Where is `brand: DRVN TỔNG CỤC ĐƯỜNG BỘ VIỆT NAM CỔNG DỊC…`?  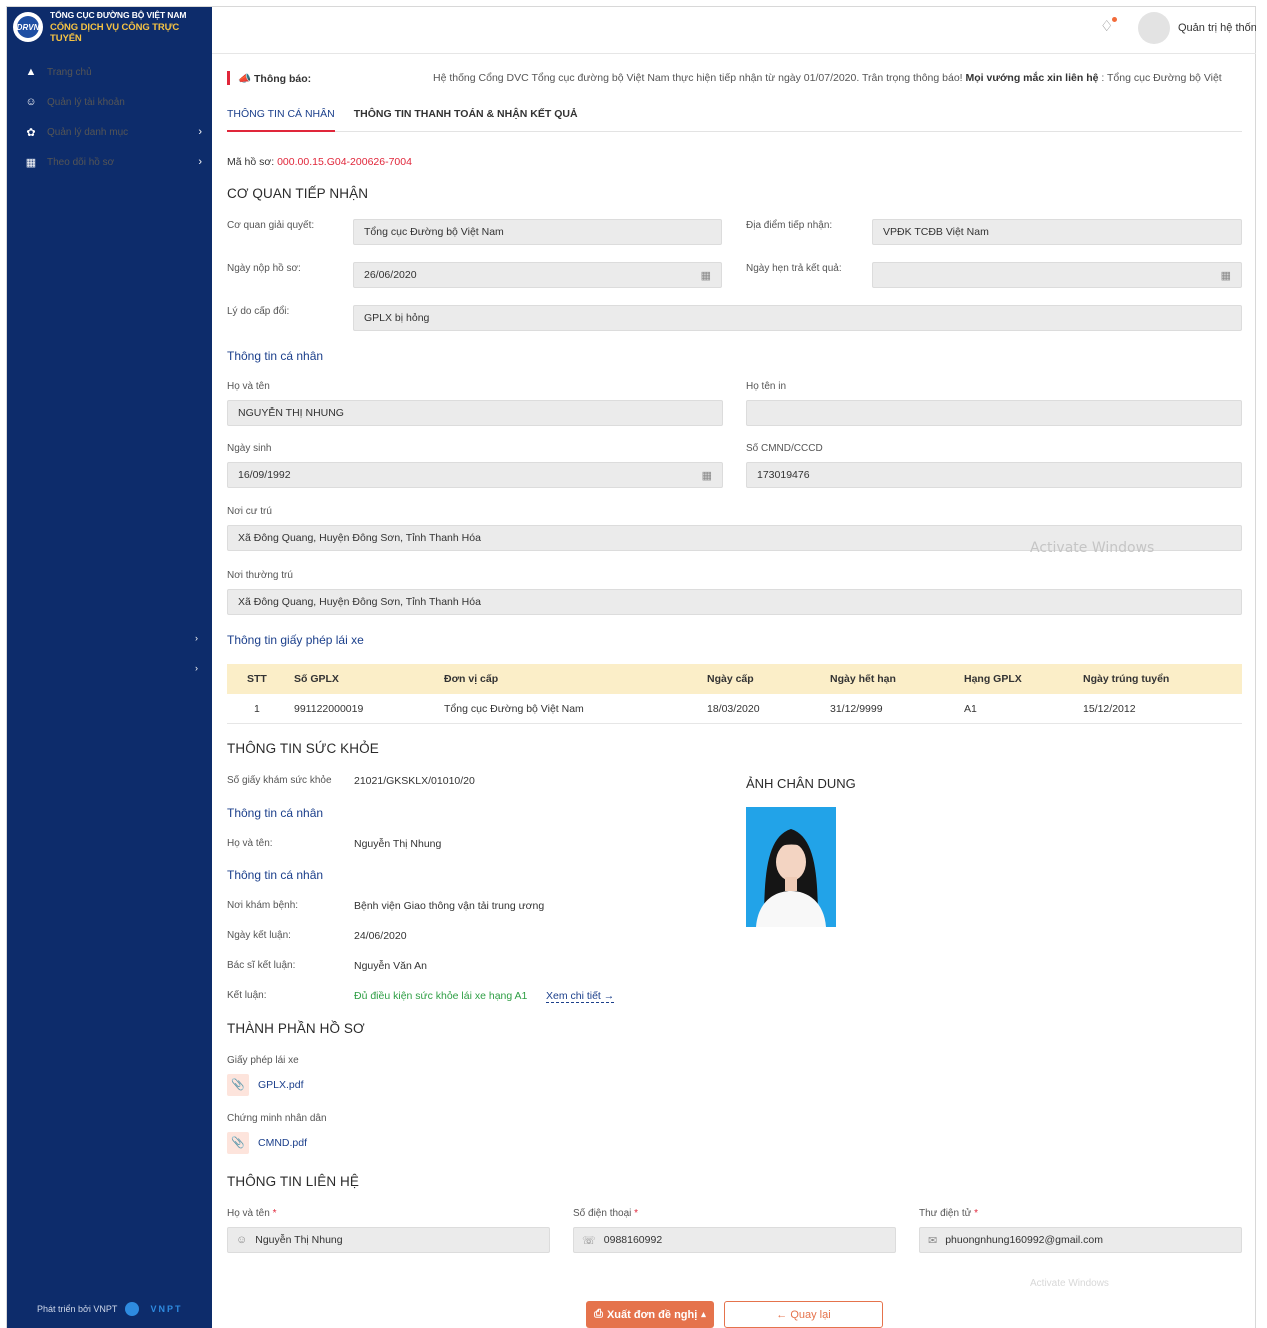
brand: DRVN TỔNG CỤC ĐƯỜNG BỘ VIỆT NAM CỔNG DỊC… is located at coordinates (109, 27).